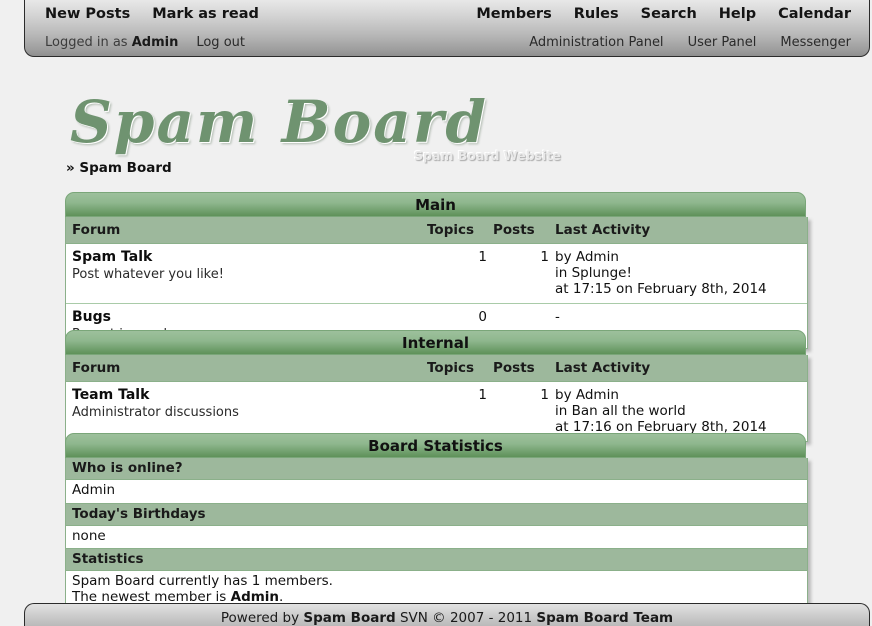 This screenshot has width=872, height=626. What do you see at coordinates (487, 155) in the screenshot?
I see `site-tagline: Spam Board Website` at bounding box center [487, 155].